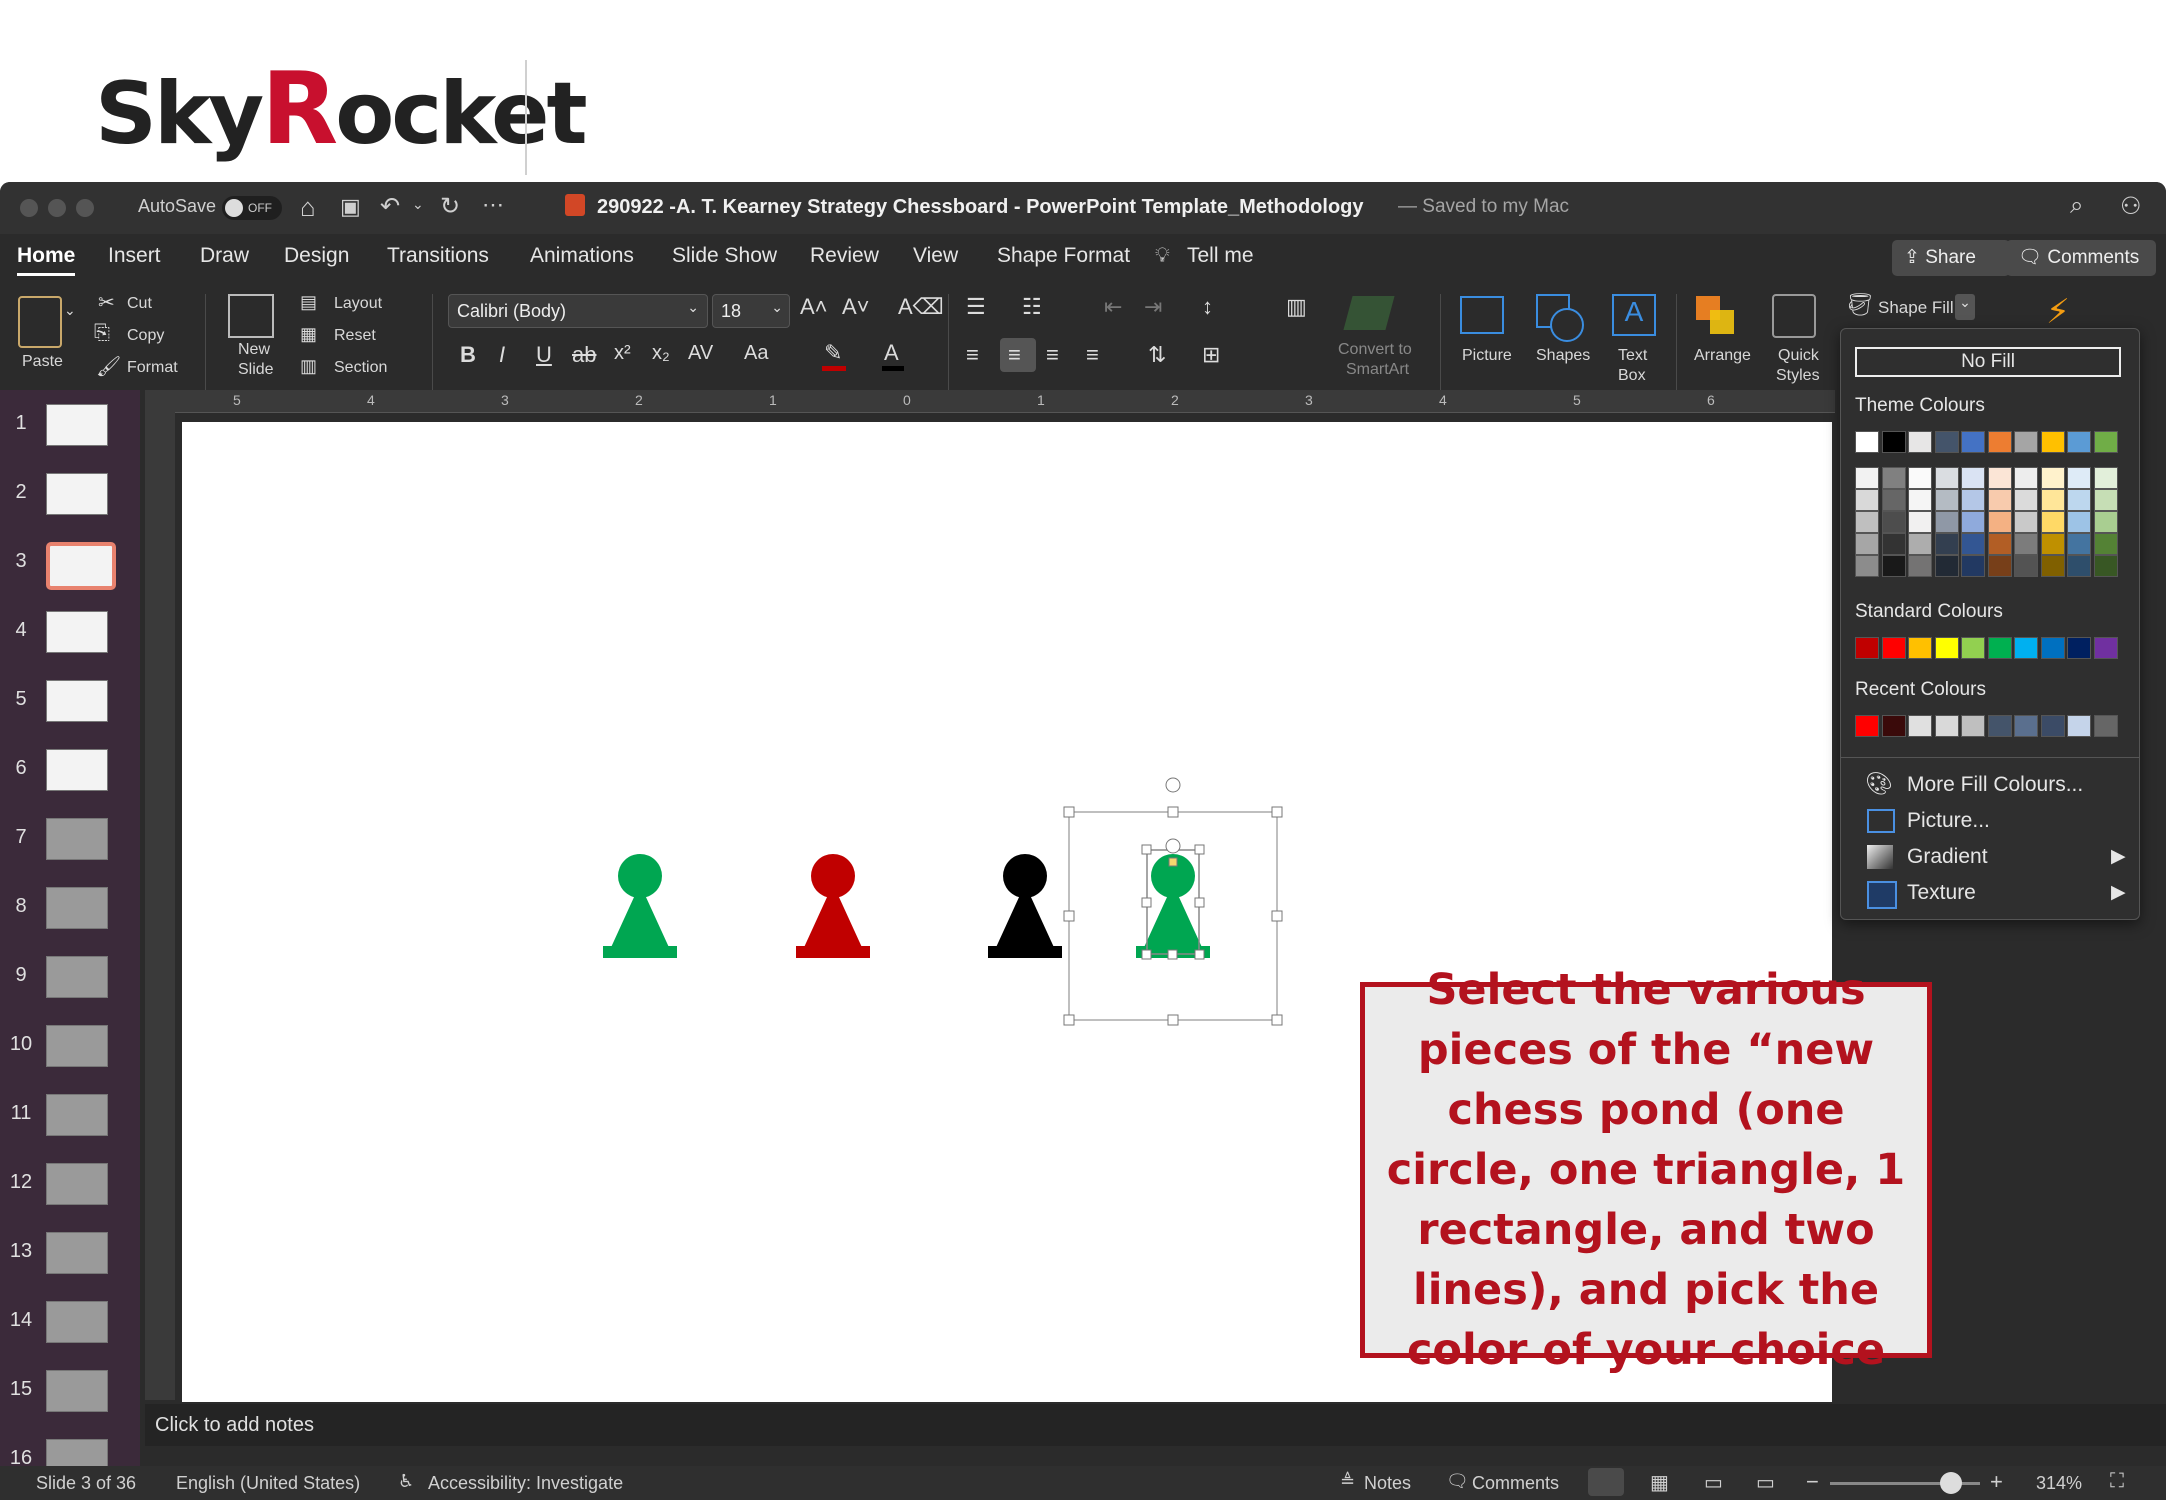  I want to click on share-person-icon: ⚇, so click(2131, 206).